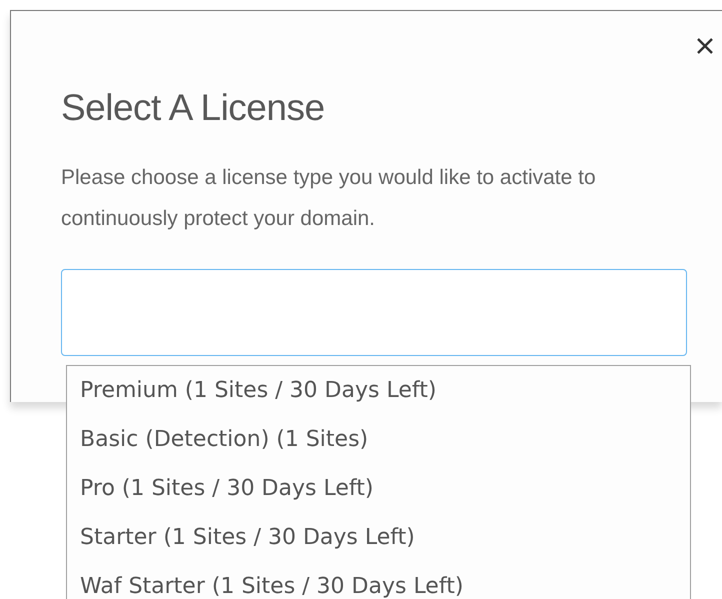 This screenshot has height=599, width=722. I want to click on dropdown-option: Basic (Detection) (1 Sites), so click(224, 440).